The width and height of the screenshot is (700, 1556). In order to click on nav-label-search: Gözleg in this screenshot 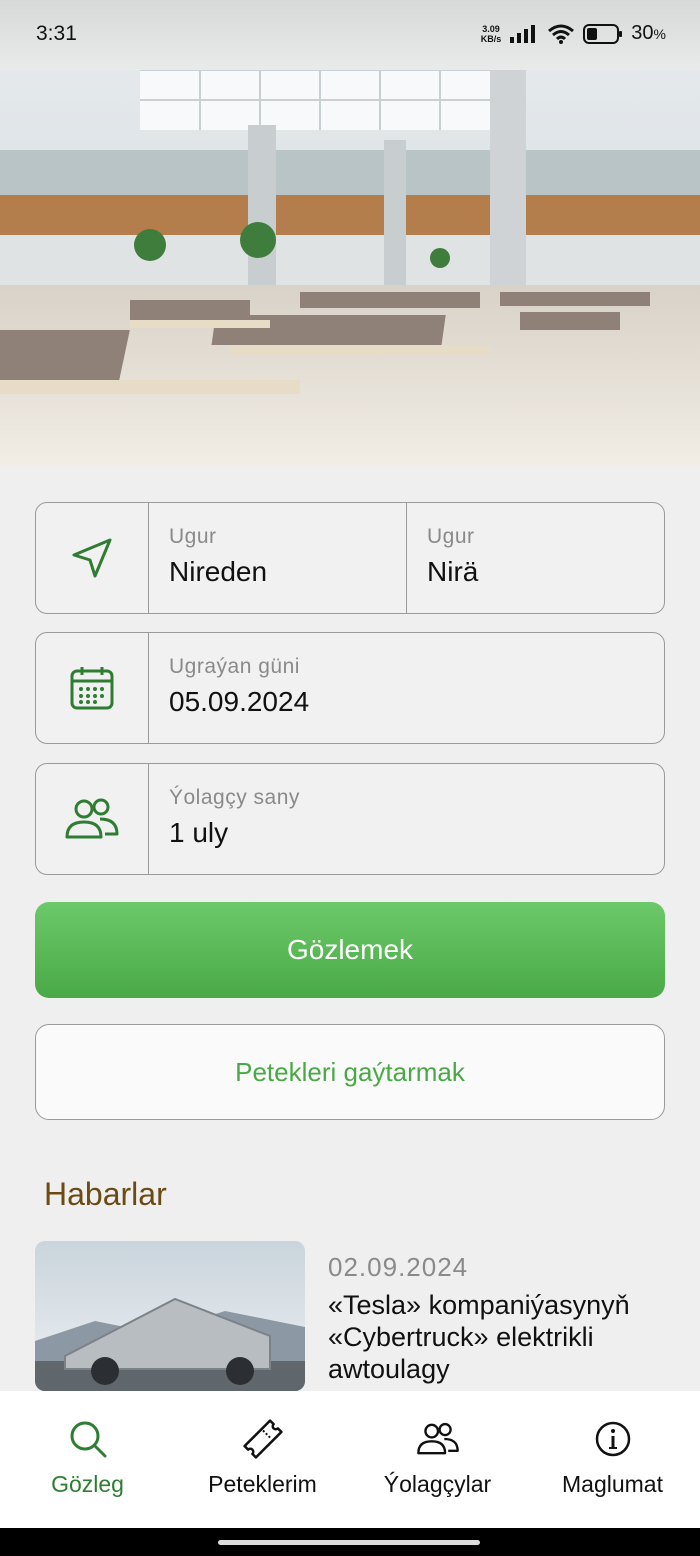, I will do `click(87, 1484)`.